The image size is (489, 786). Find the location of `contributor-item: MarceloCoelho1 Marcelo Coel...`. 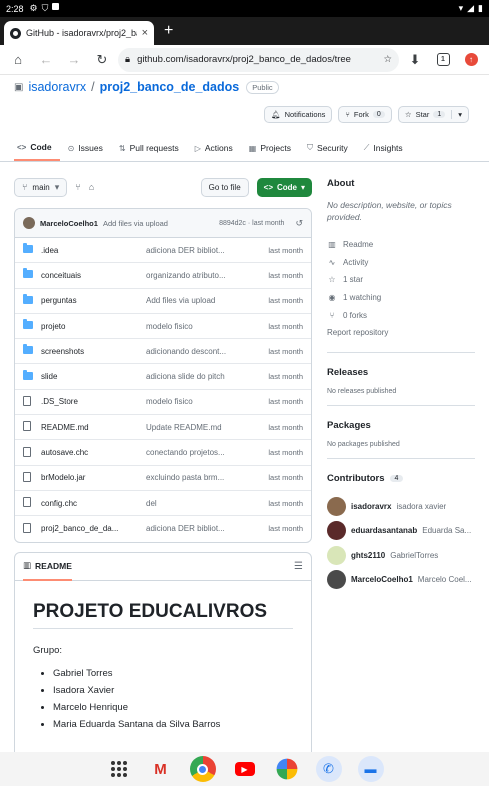

contributor-item: MarceloCoelho1 Marcelo Coel... is located at coordinates (401, 579).